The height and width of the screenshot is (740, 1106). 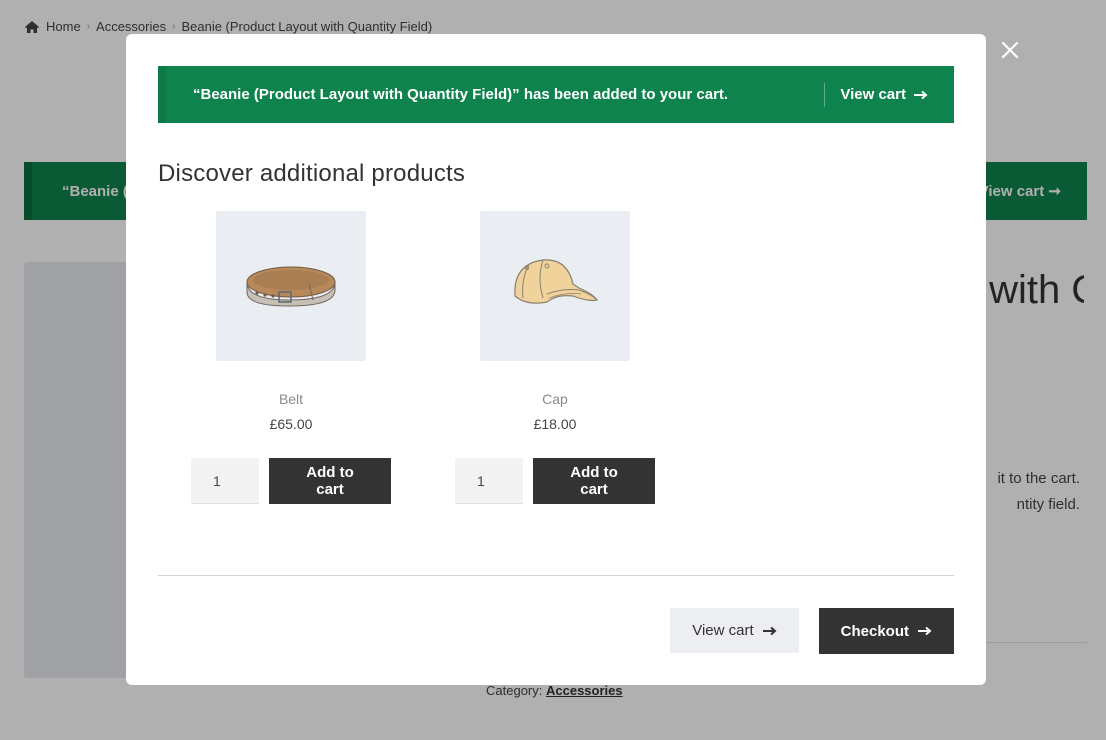 What do you see at coordinates (897, 94) in the screenshot?
I see `notice-view-cart-link: View cart` at bounding box center [897, 94].